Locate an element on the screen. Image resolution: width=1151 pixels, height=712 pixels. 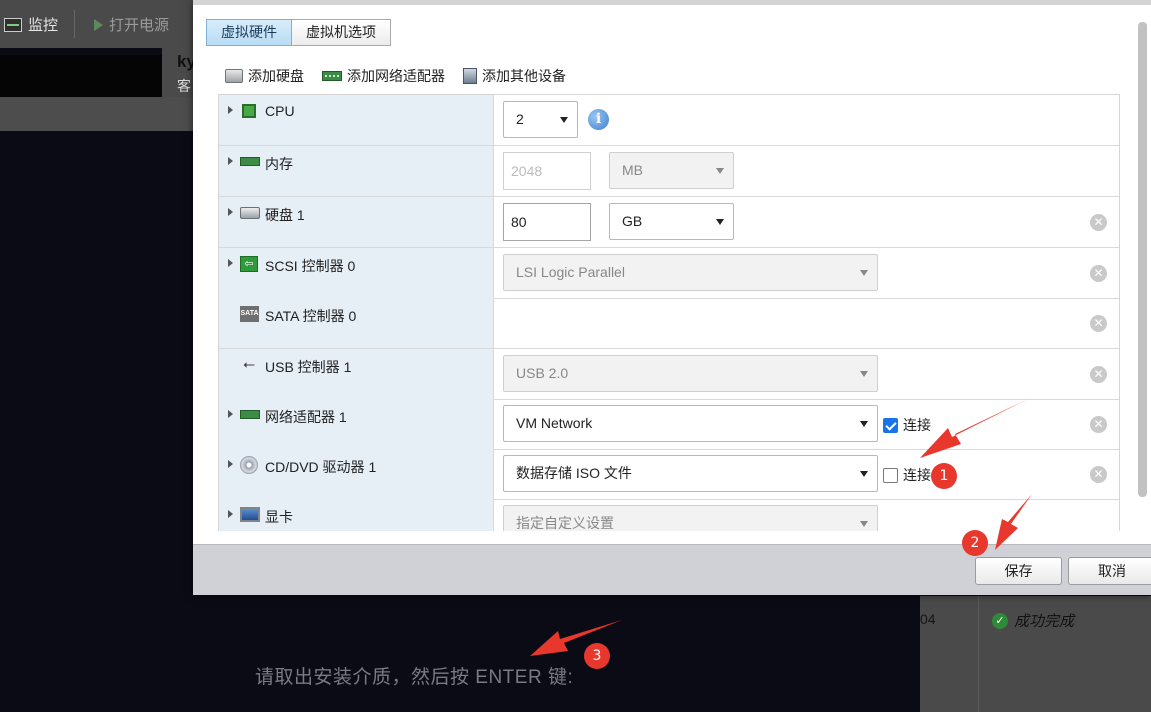
add-network-label: 添加网络适配器 is located at coordinates (396, 76).